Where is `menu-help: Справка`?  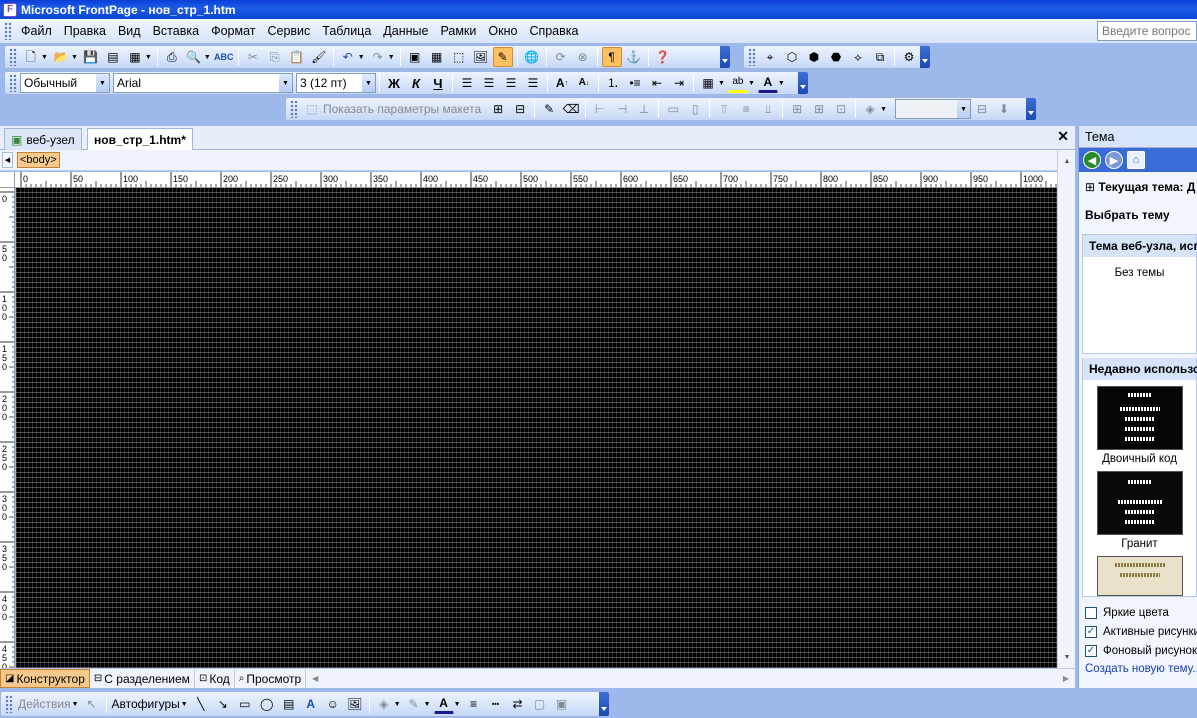 menu-help: Справка is located at coordinates (553, 31).